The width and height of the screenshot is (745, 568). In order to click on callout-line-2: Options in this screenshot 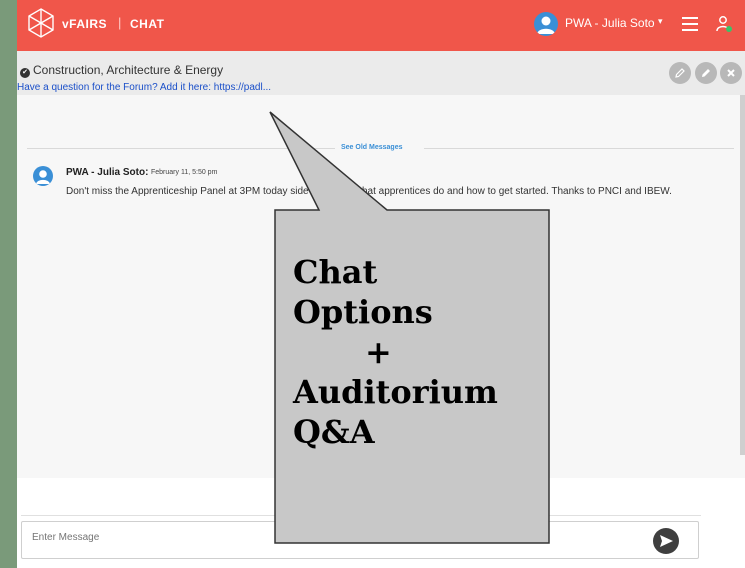, I will do `click(363, 312)`.